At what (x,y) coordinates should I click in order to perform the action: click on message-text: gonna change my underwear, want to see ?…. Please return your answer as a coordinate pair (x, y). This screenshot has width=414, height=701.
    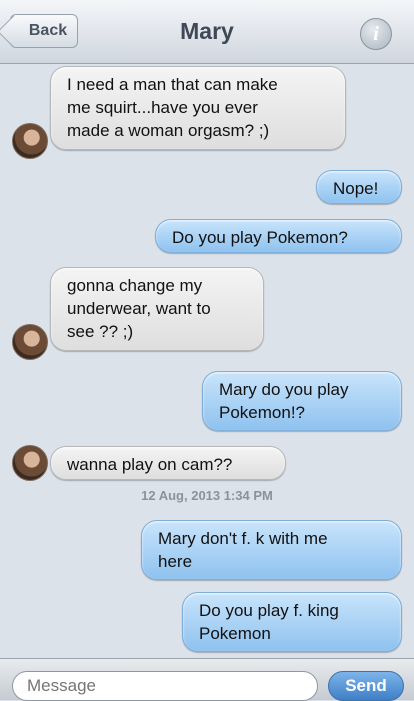
    Looking at the image, I should click on (139, 308).